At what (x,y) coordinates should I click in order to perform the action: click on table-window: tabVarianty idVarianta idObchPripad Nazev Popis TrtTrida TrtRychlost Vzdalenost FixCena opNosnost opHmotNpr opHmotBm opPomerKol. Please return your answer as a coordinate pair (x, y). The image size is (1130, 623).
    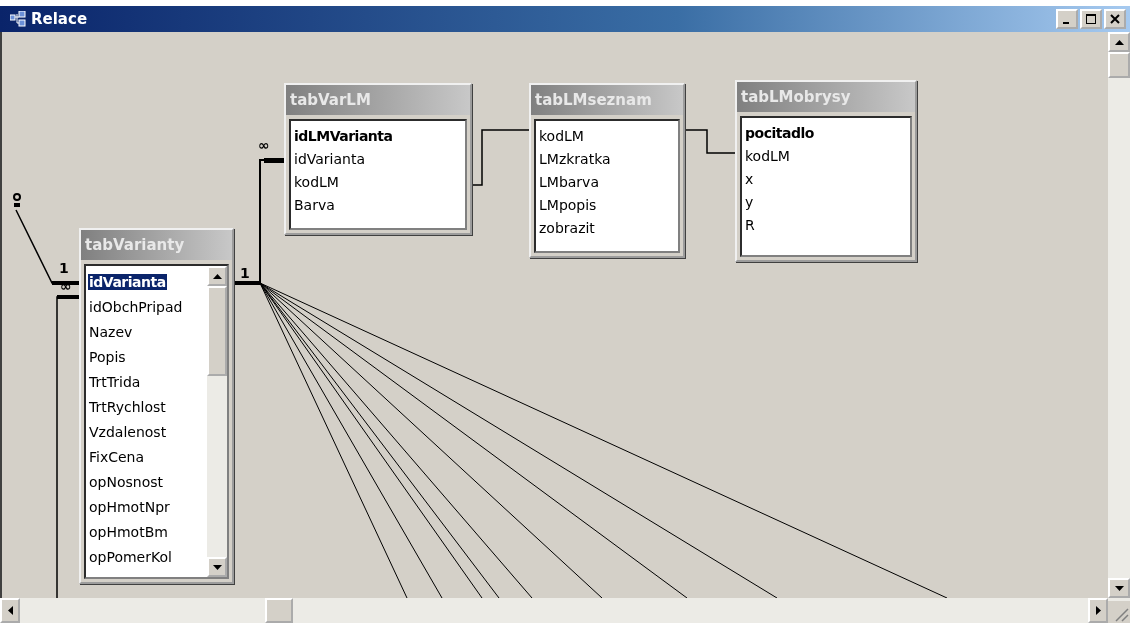
    Looking at the image, I should click on (156, 406).